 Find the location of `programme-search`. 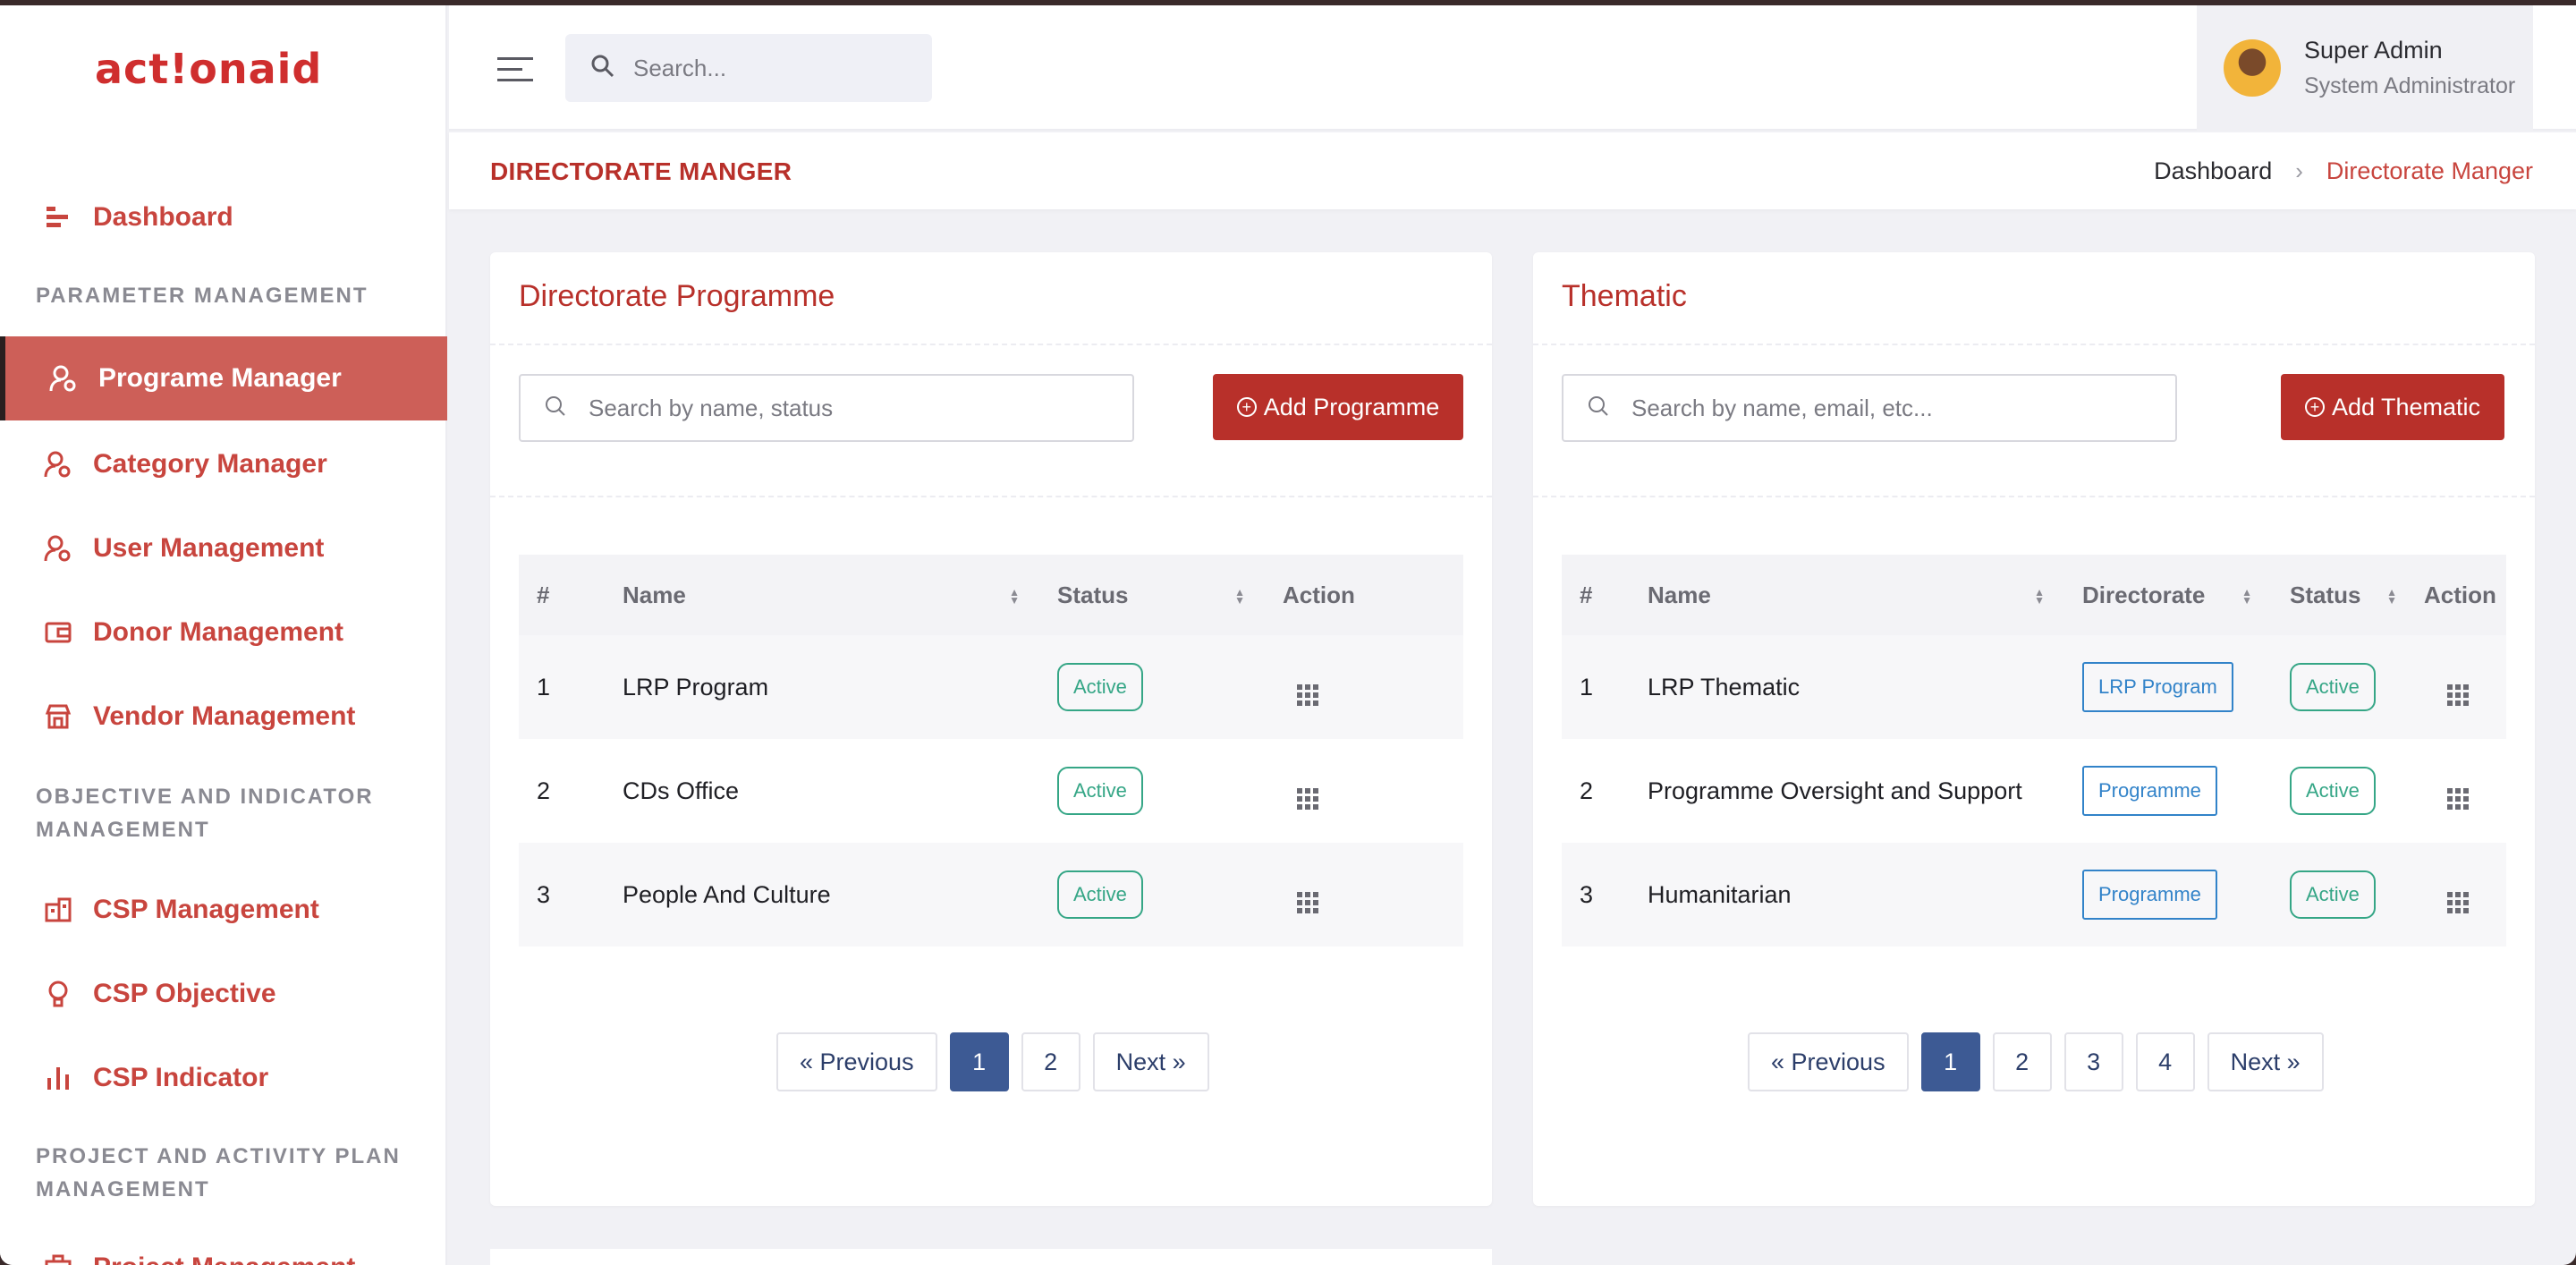

programme-search is located at coordinates (826, 408).